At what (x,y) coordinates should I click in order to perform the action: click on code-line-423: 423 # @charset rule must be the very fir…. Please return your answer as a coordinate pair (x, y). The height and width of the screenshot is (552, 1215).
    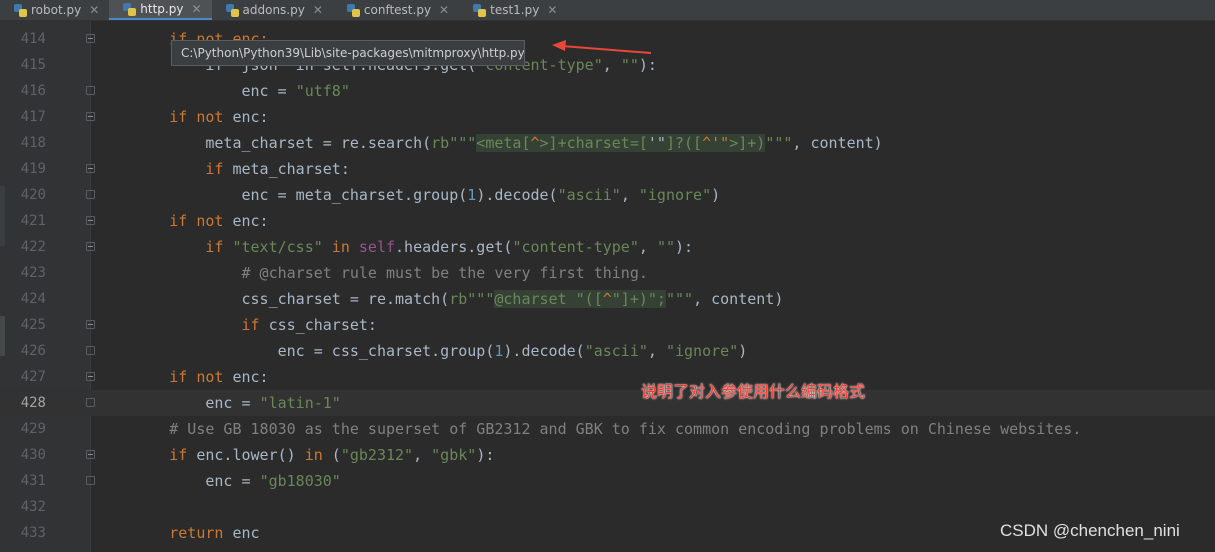
    Looking at the image, I should click on (607, 273).